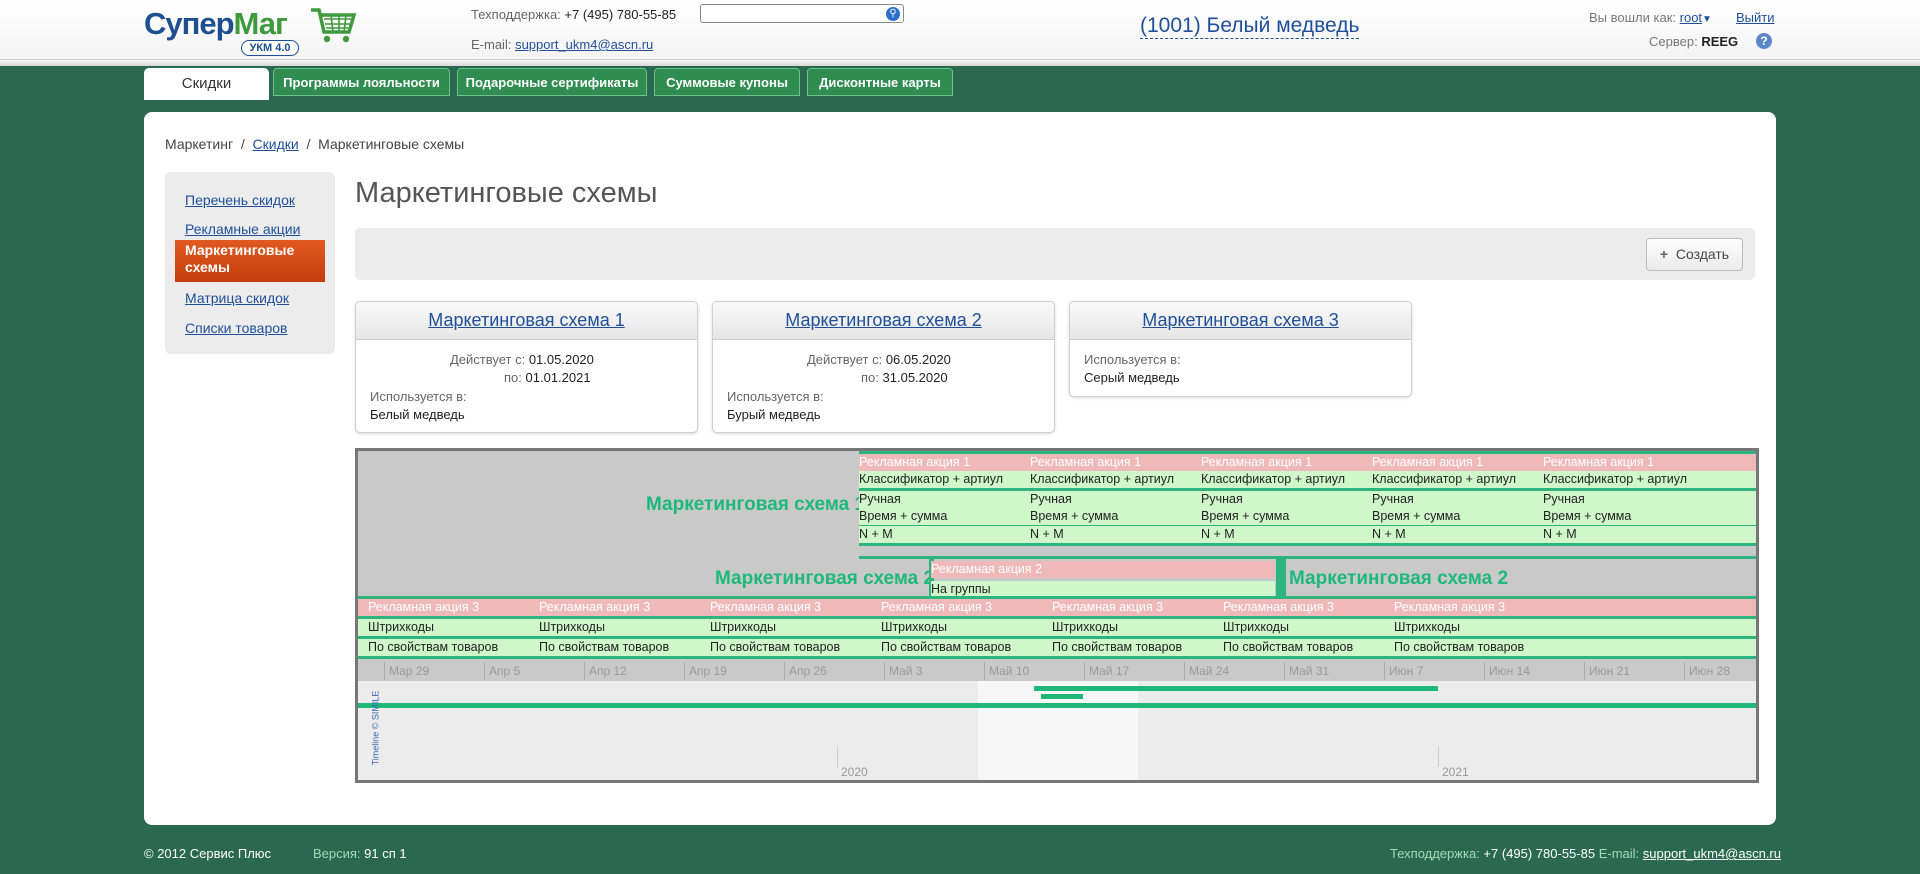 The height and width of the screenshot is (874, 1920). Describe the element at coordinates (1691, 17) in the screenshot. I see `user-menu: root` at that location.